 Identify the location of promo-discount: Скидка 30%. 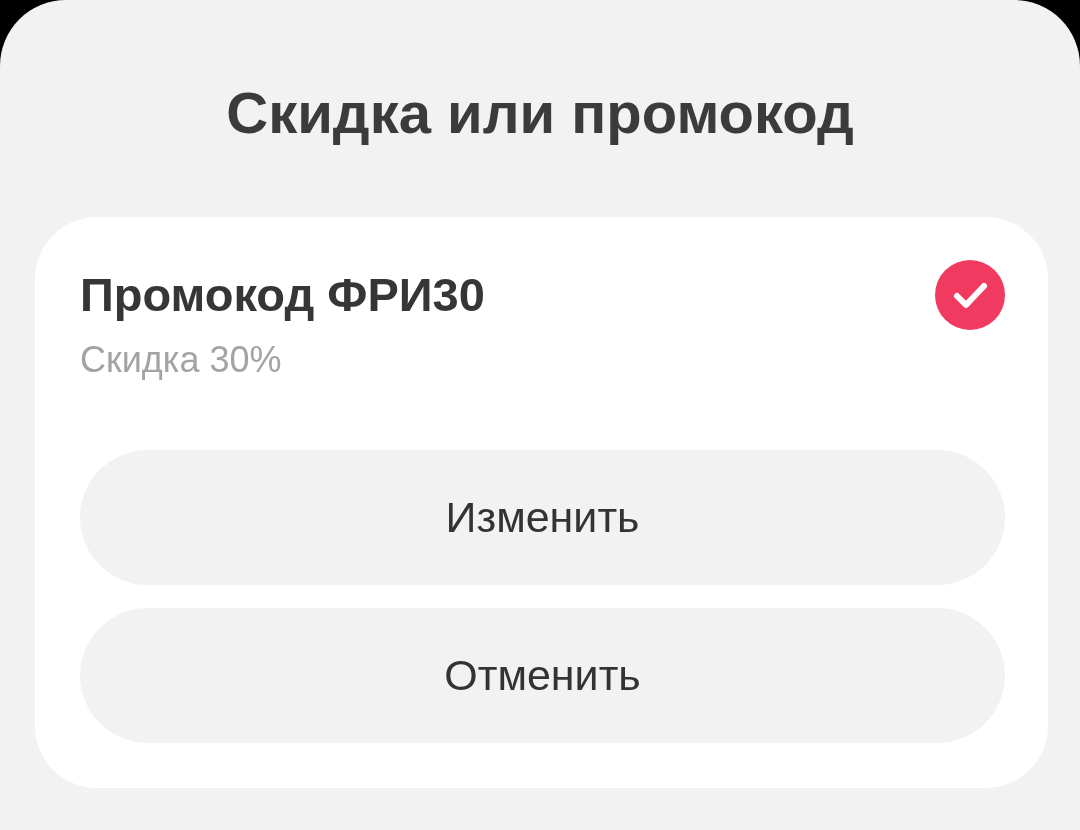
(181, 360).